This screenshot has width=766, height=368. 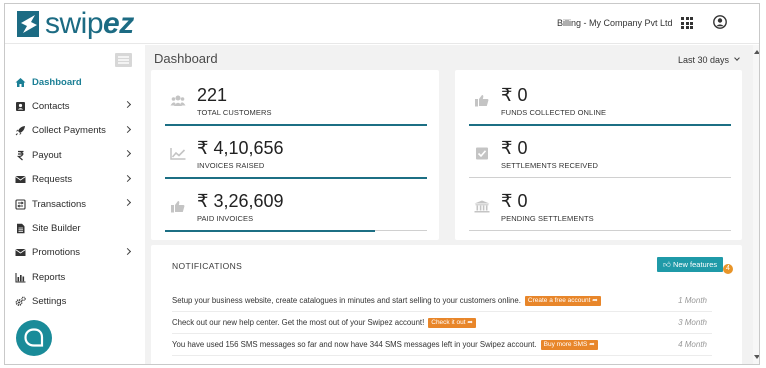 I want to click on stat-funds-collected-online: ₹ 0 FUNDS COLLECTED ONLINE, so click(x=600, y=101).